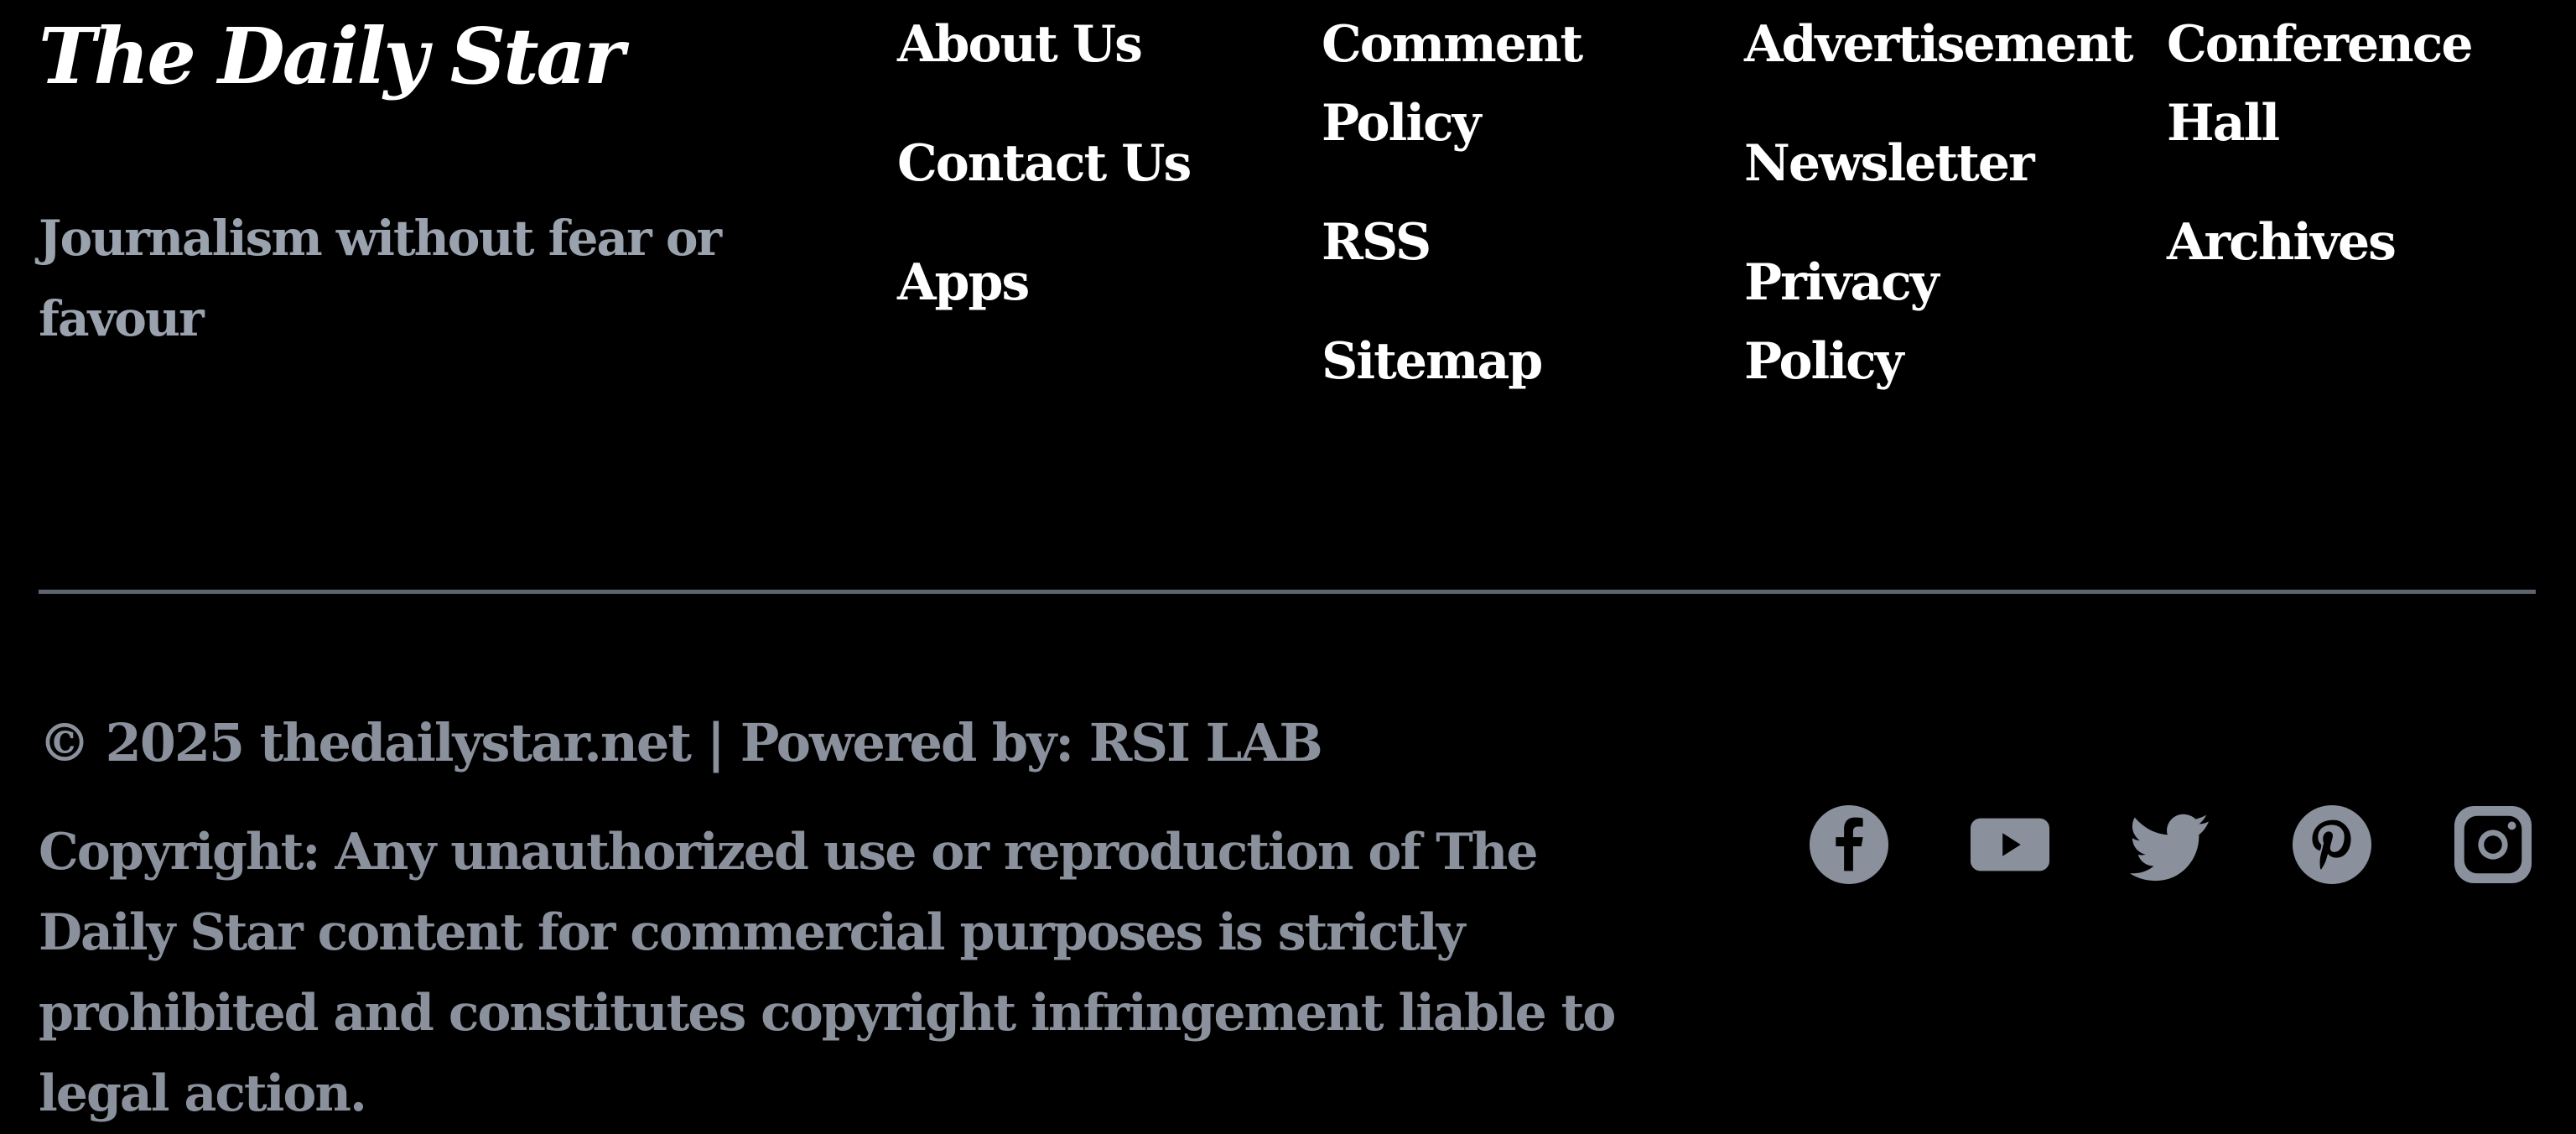 The image size is (2576, 1134). What do you see at coordinates (1878, 322) in the screenshot?
I see `privacy-policy-link: Privacy Policy` at bounding box center [1878, 322].